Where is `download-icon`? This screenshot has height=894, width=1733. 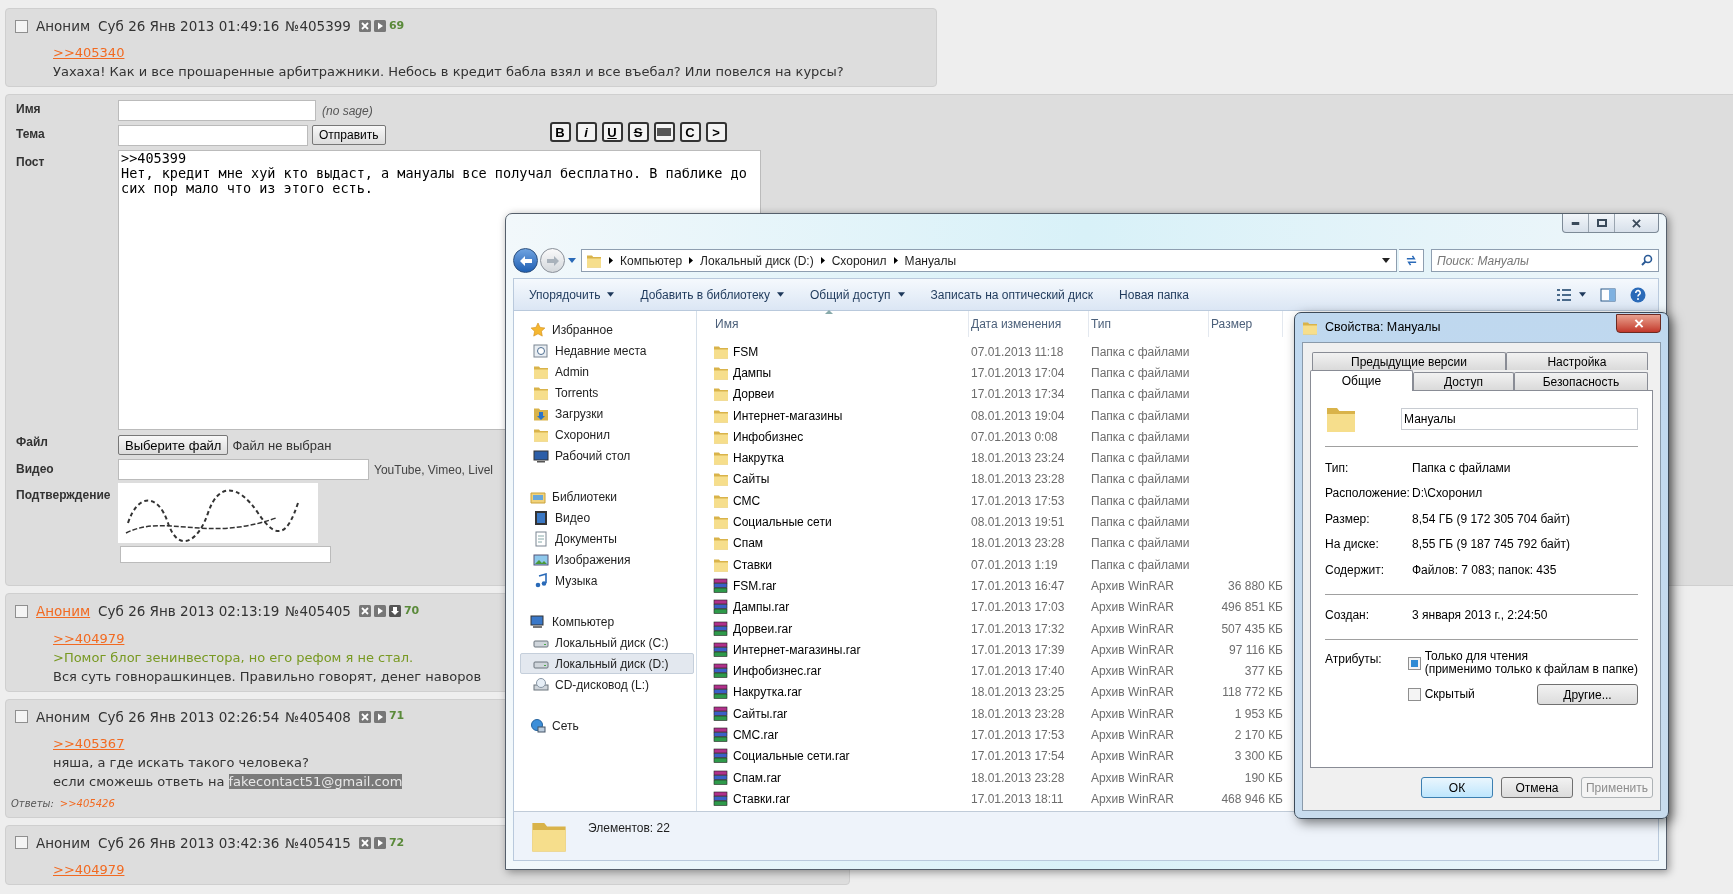
download-icon is located at coordinates (394, 611).